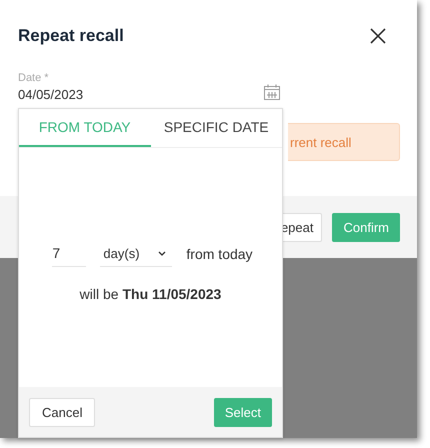  What do you see at coordinates (51, 94) in the screenshot?
I see `date-field: 04/05/2023` at bounding box center [51, 94].